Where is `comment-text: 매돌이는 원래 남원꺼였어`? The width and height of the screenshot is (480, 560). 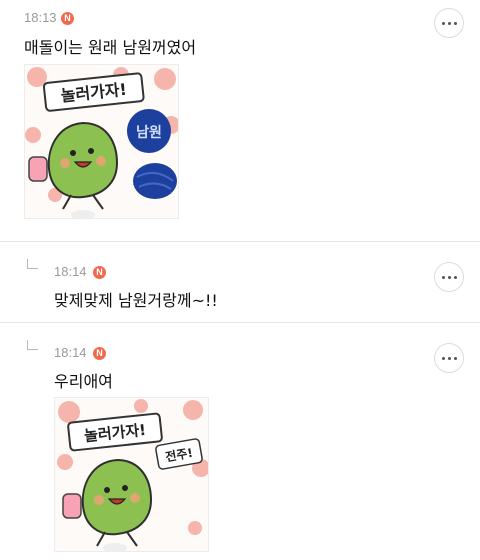
comment-text: 매돌이는 원래 남원꺼였어 is located at coordinates (110, 47).